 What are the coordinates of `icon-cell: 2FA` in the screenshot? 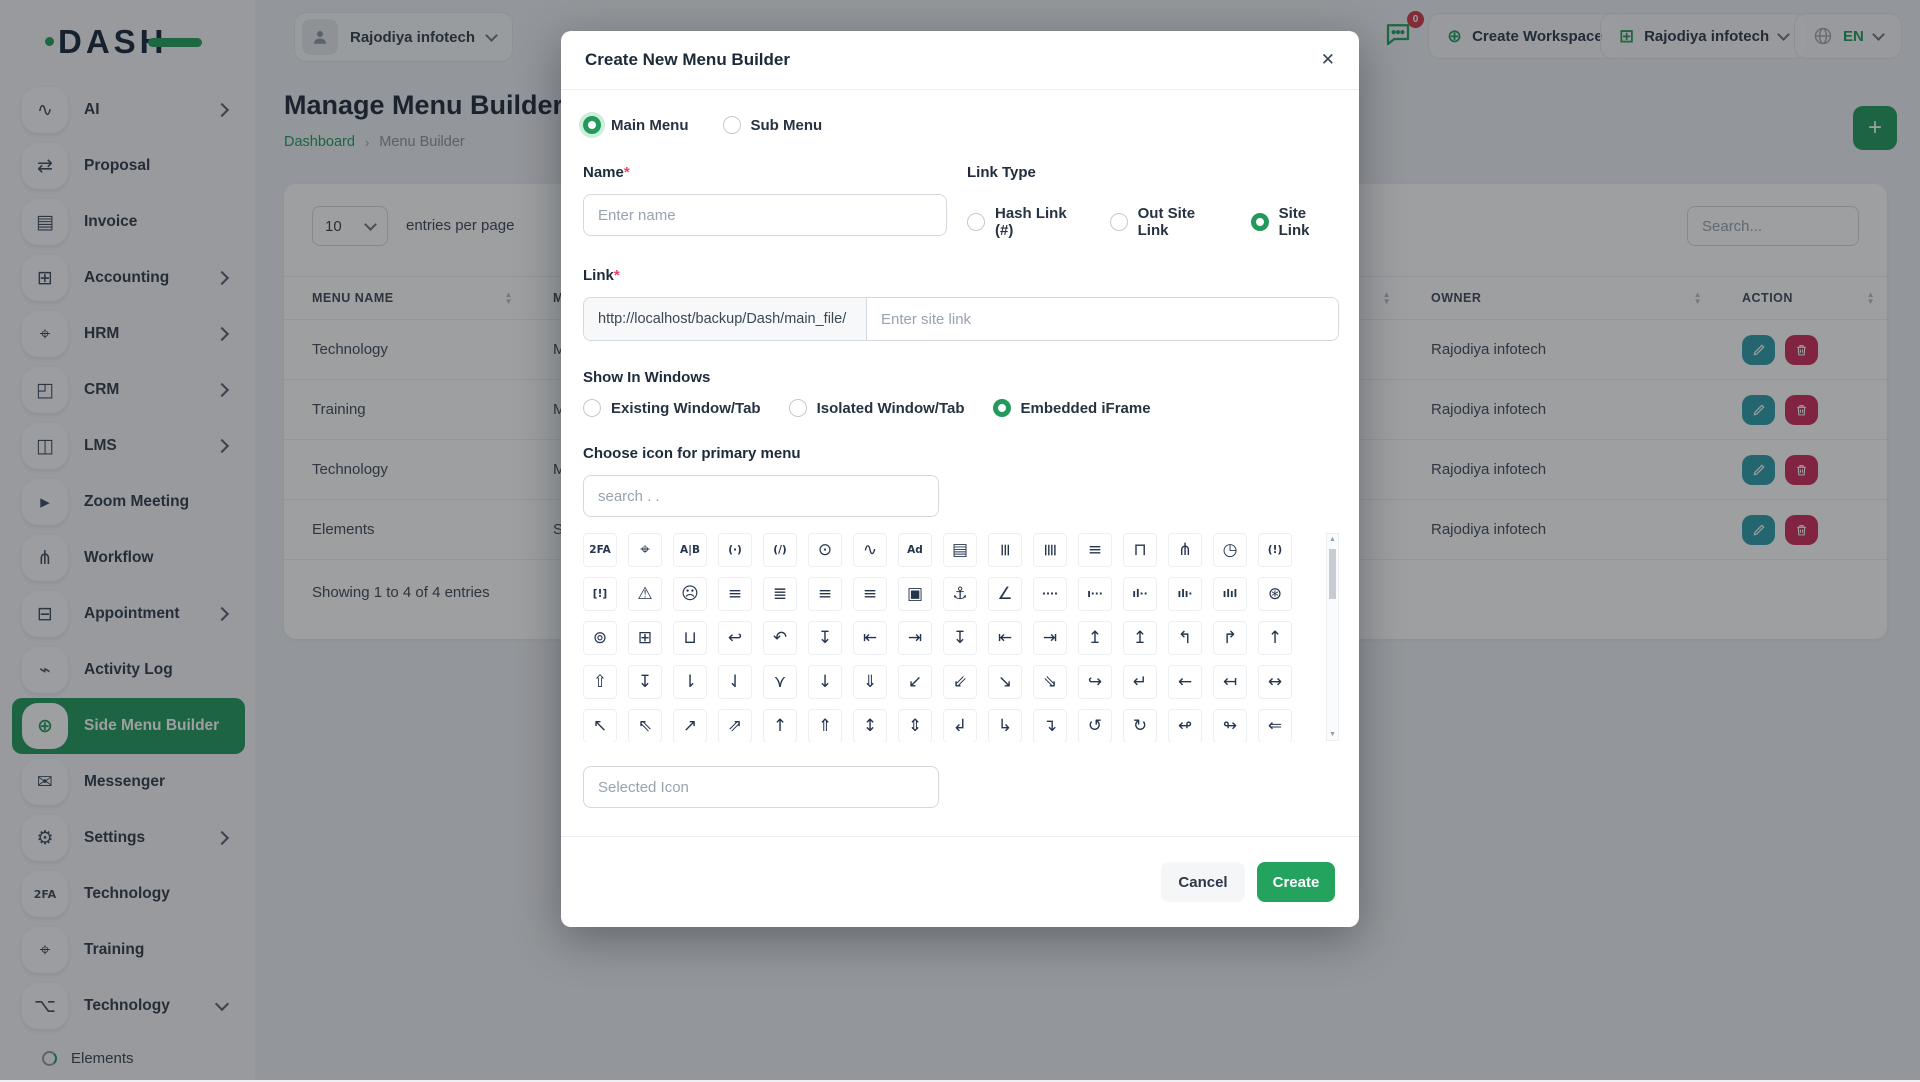 It's located at (600, 550).